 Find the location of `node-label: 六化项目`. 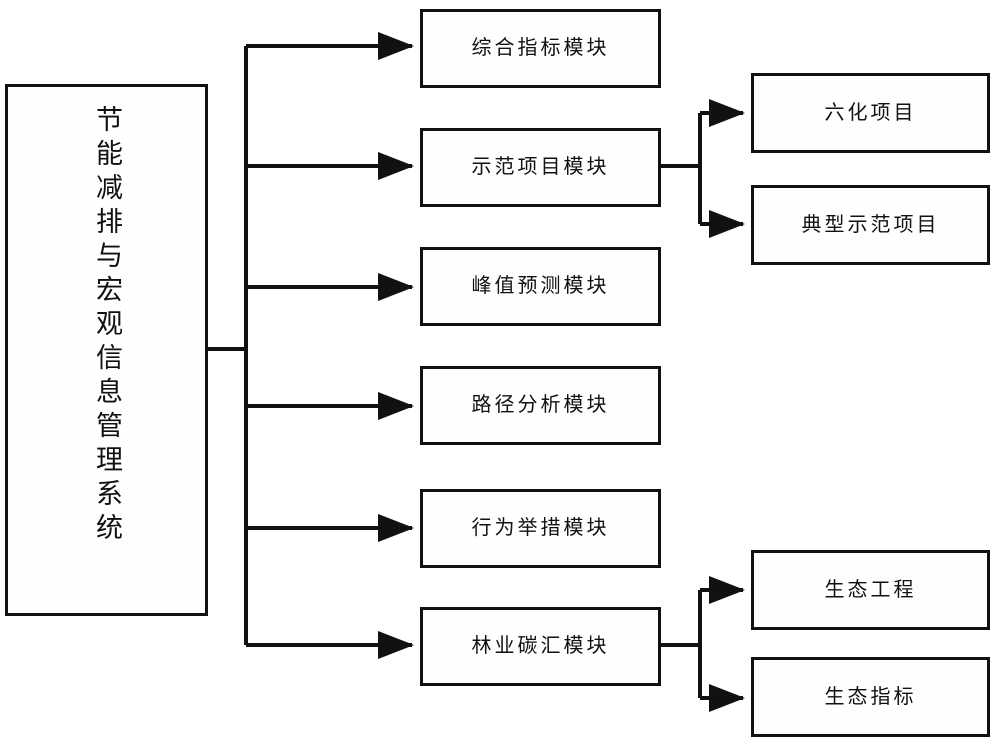

node-label: 六化项目 is located at coordinates (870, 112).